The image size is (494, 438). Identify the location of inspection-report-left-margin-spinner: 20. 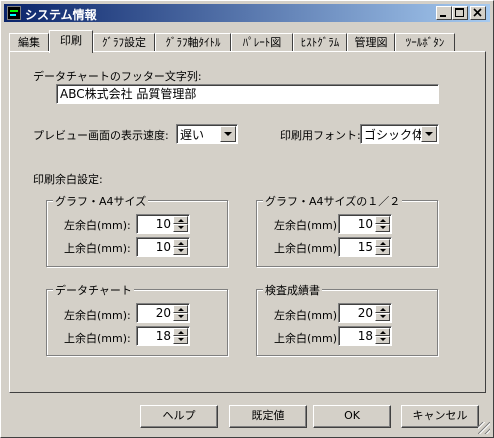
(365, 313).